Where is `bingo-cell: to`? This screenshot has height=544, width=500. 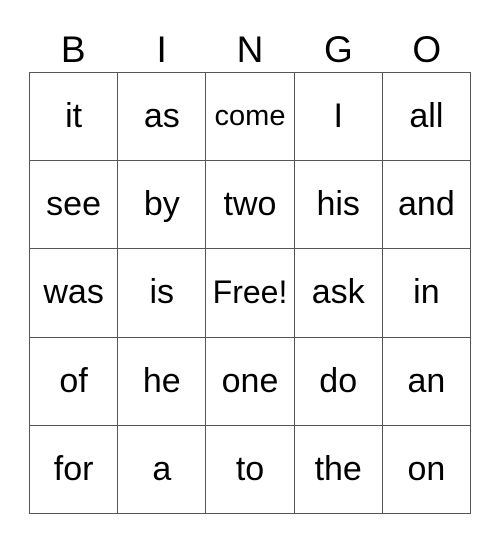 bingo-cell: to is located at coordinates (250, 469).